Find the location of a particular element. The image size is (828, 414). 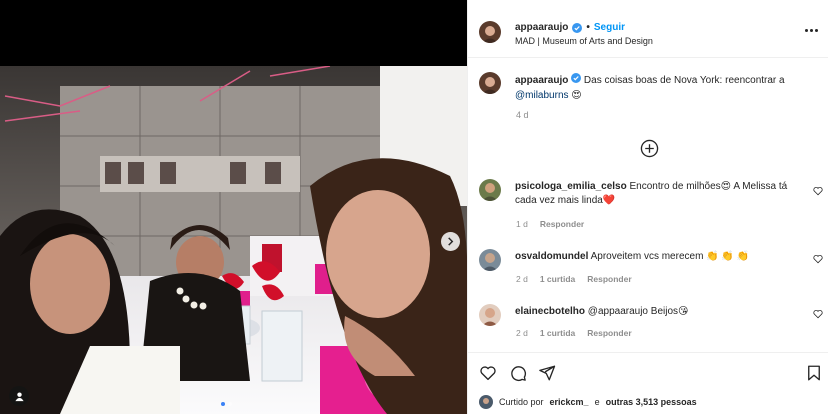

follow-button: Seguir is located at coordinates (609, 27).